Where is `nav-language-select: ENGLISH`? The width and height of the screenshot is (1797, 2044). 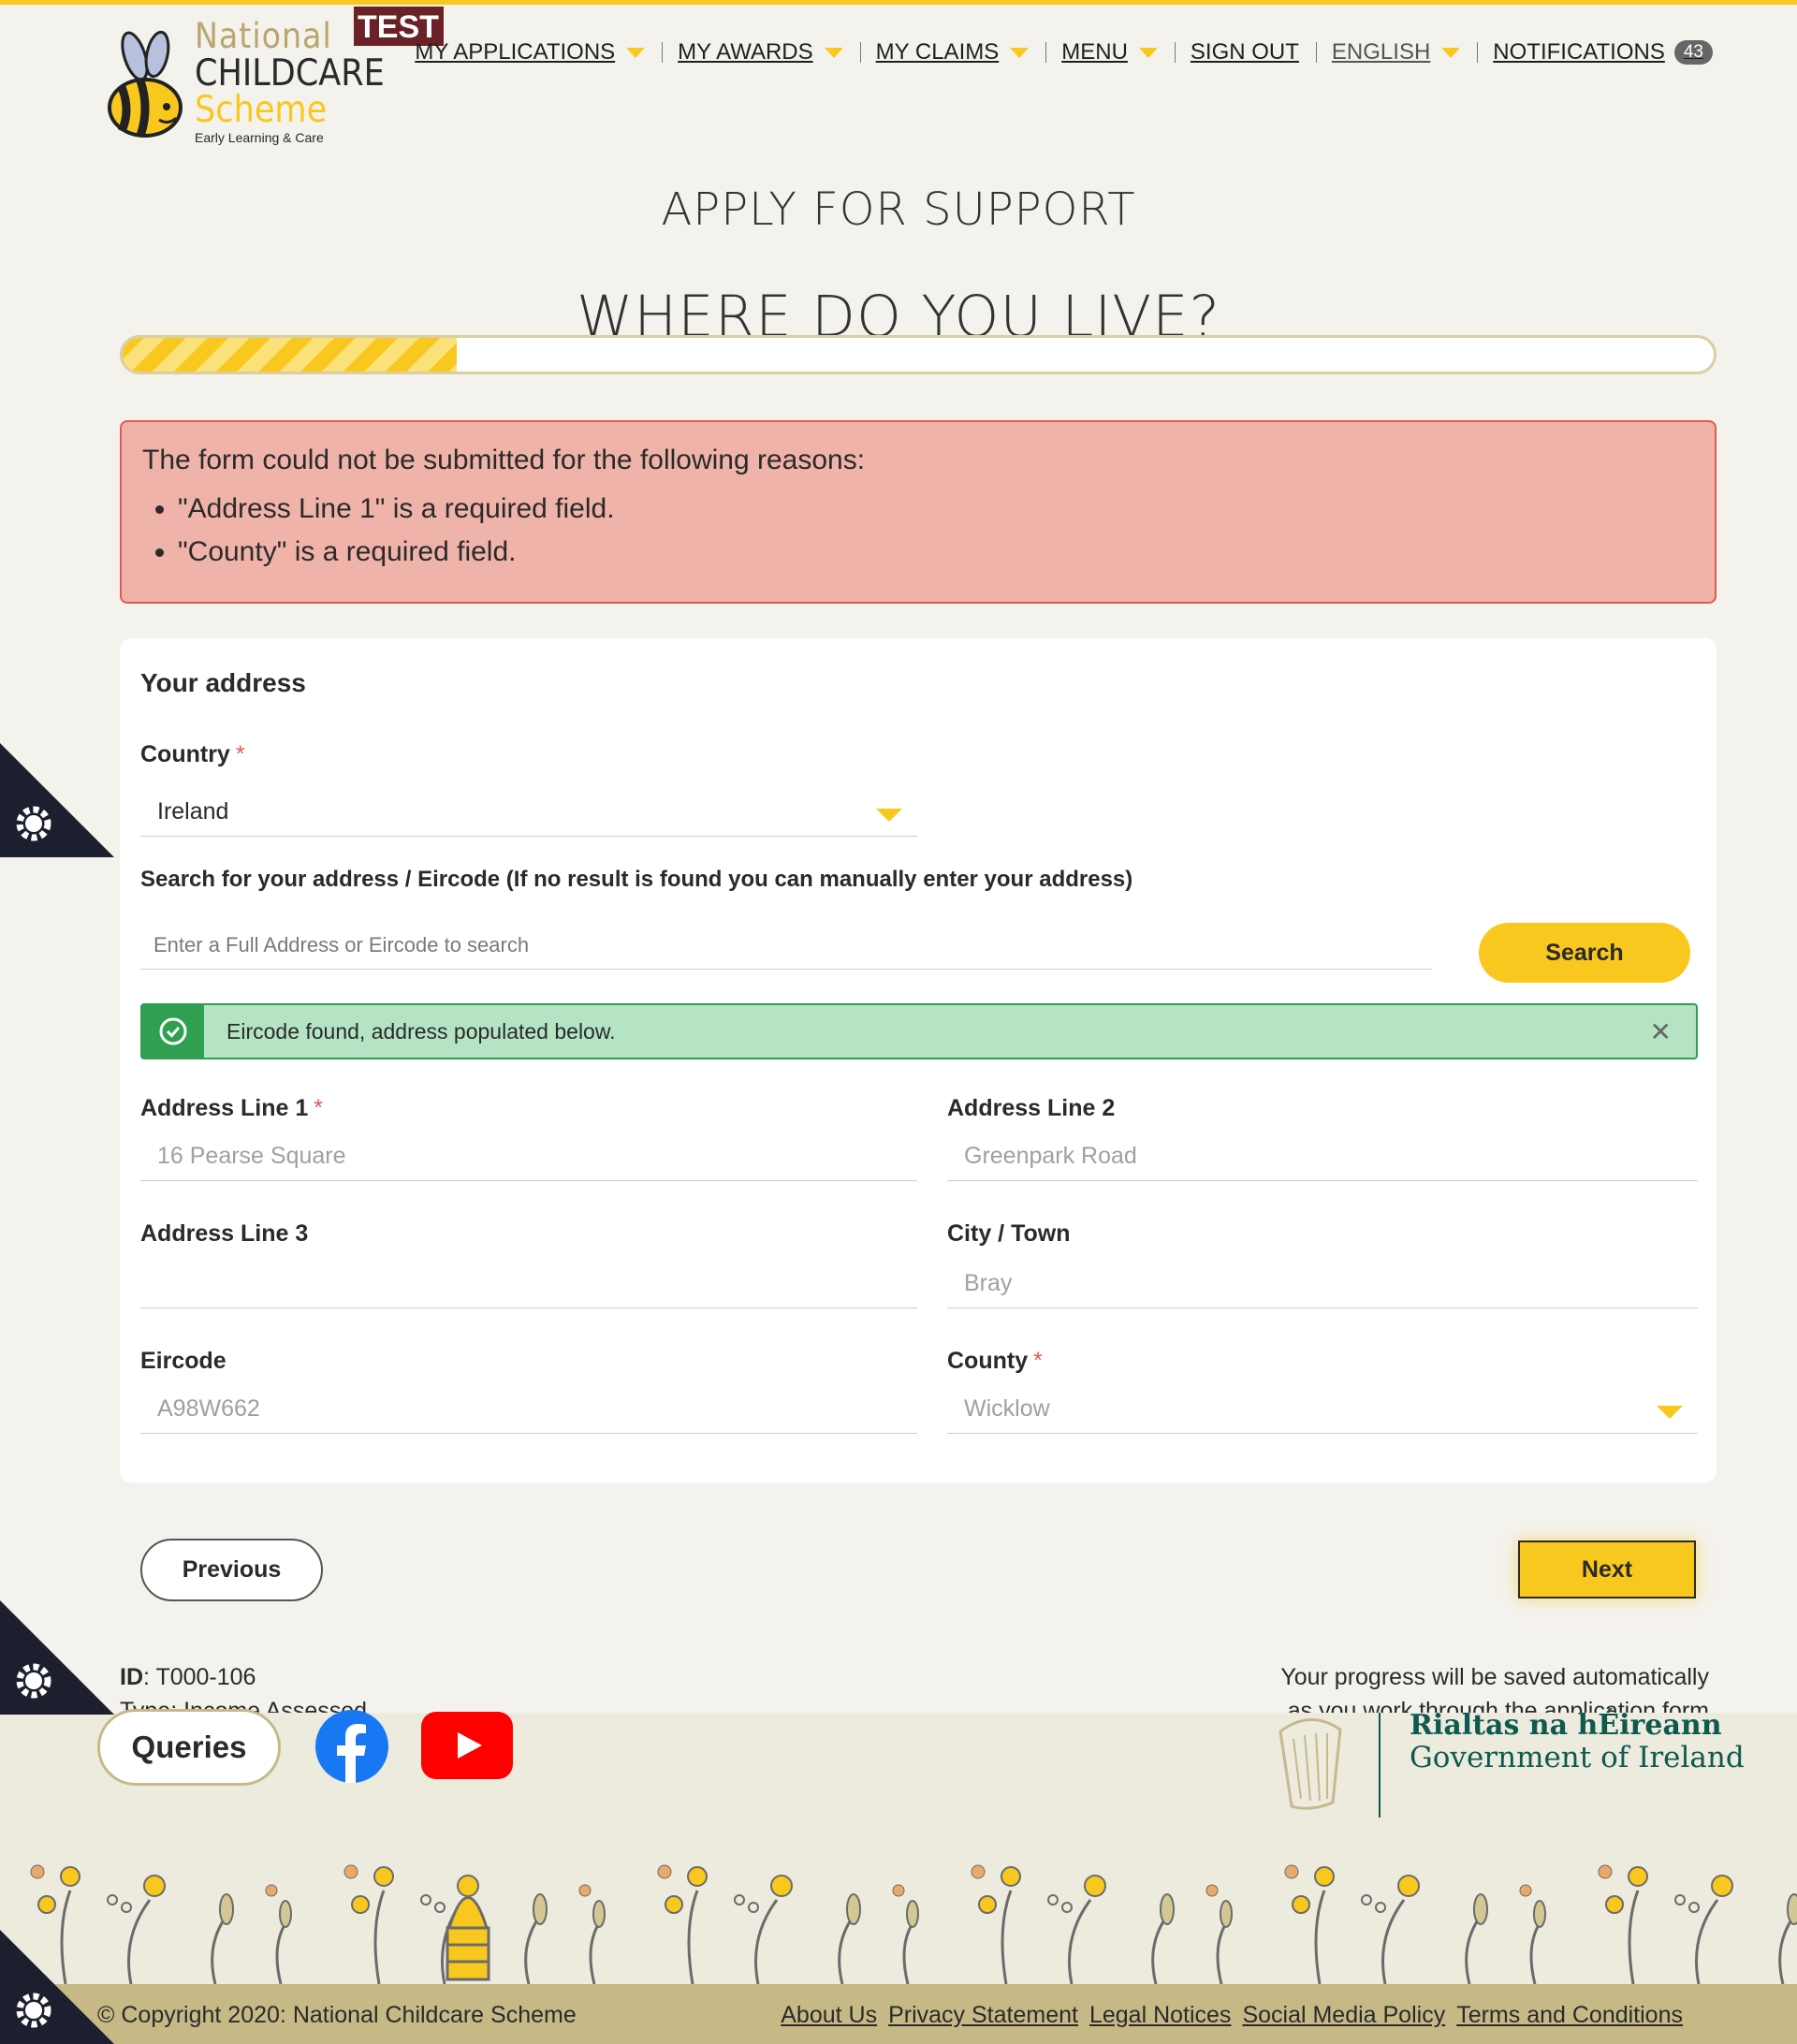
nav-language-select: ENGLISH is located at coordinates (1396, 53).